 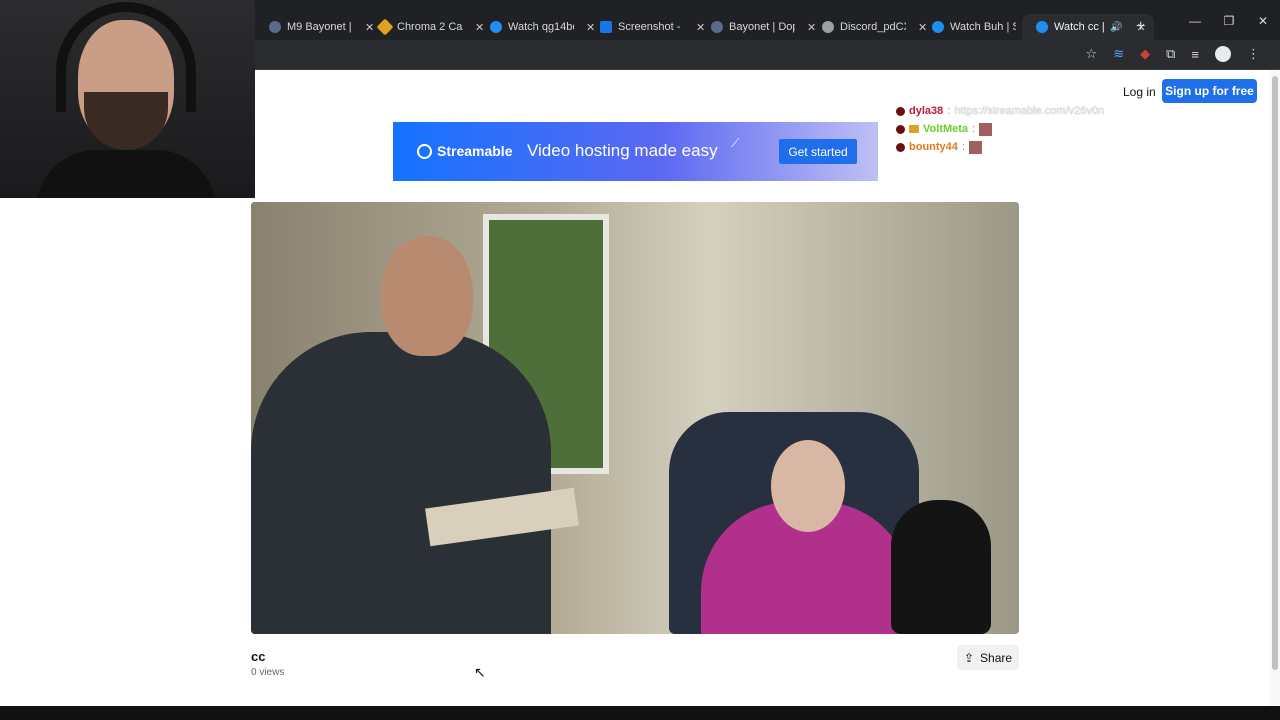 I want to click on chat-username: bounty44, so click(x=933, y=147).